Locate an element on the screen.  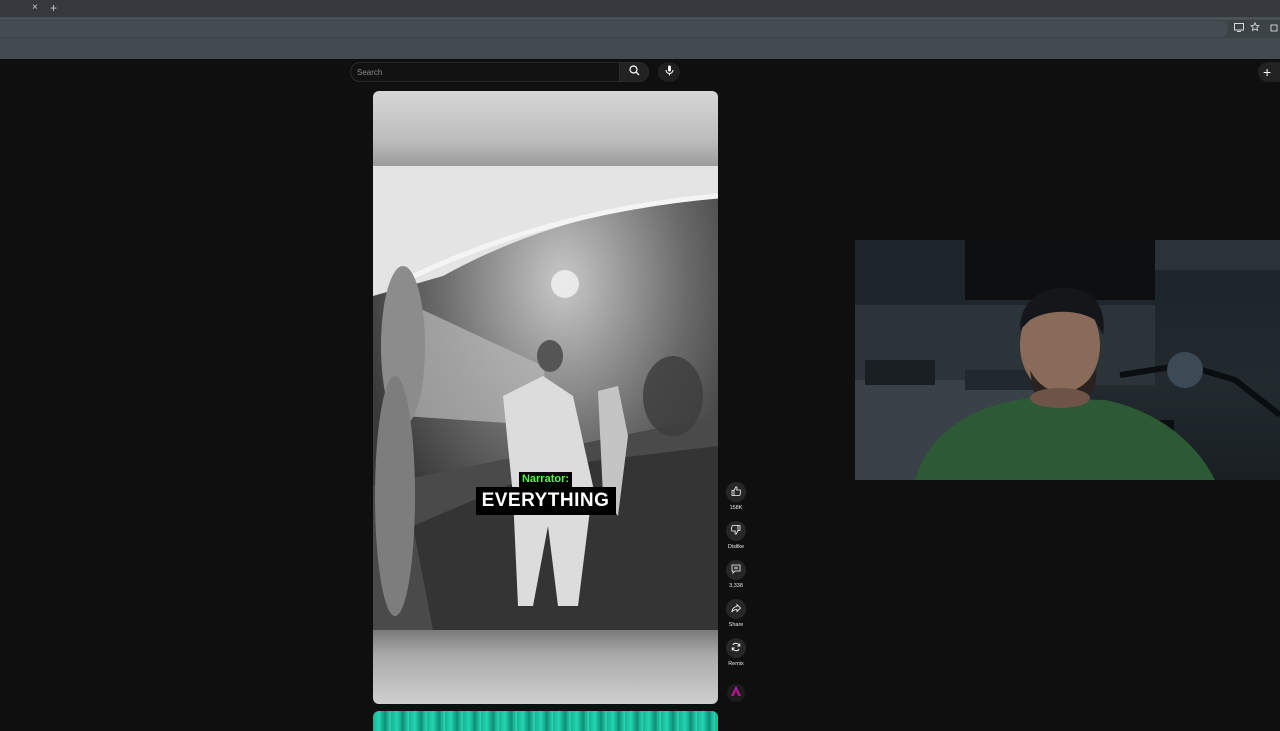
webcam-feed is located at coordinates (1067, 360).